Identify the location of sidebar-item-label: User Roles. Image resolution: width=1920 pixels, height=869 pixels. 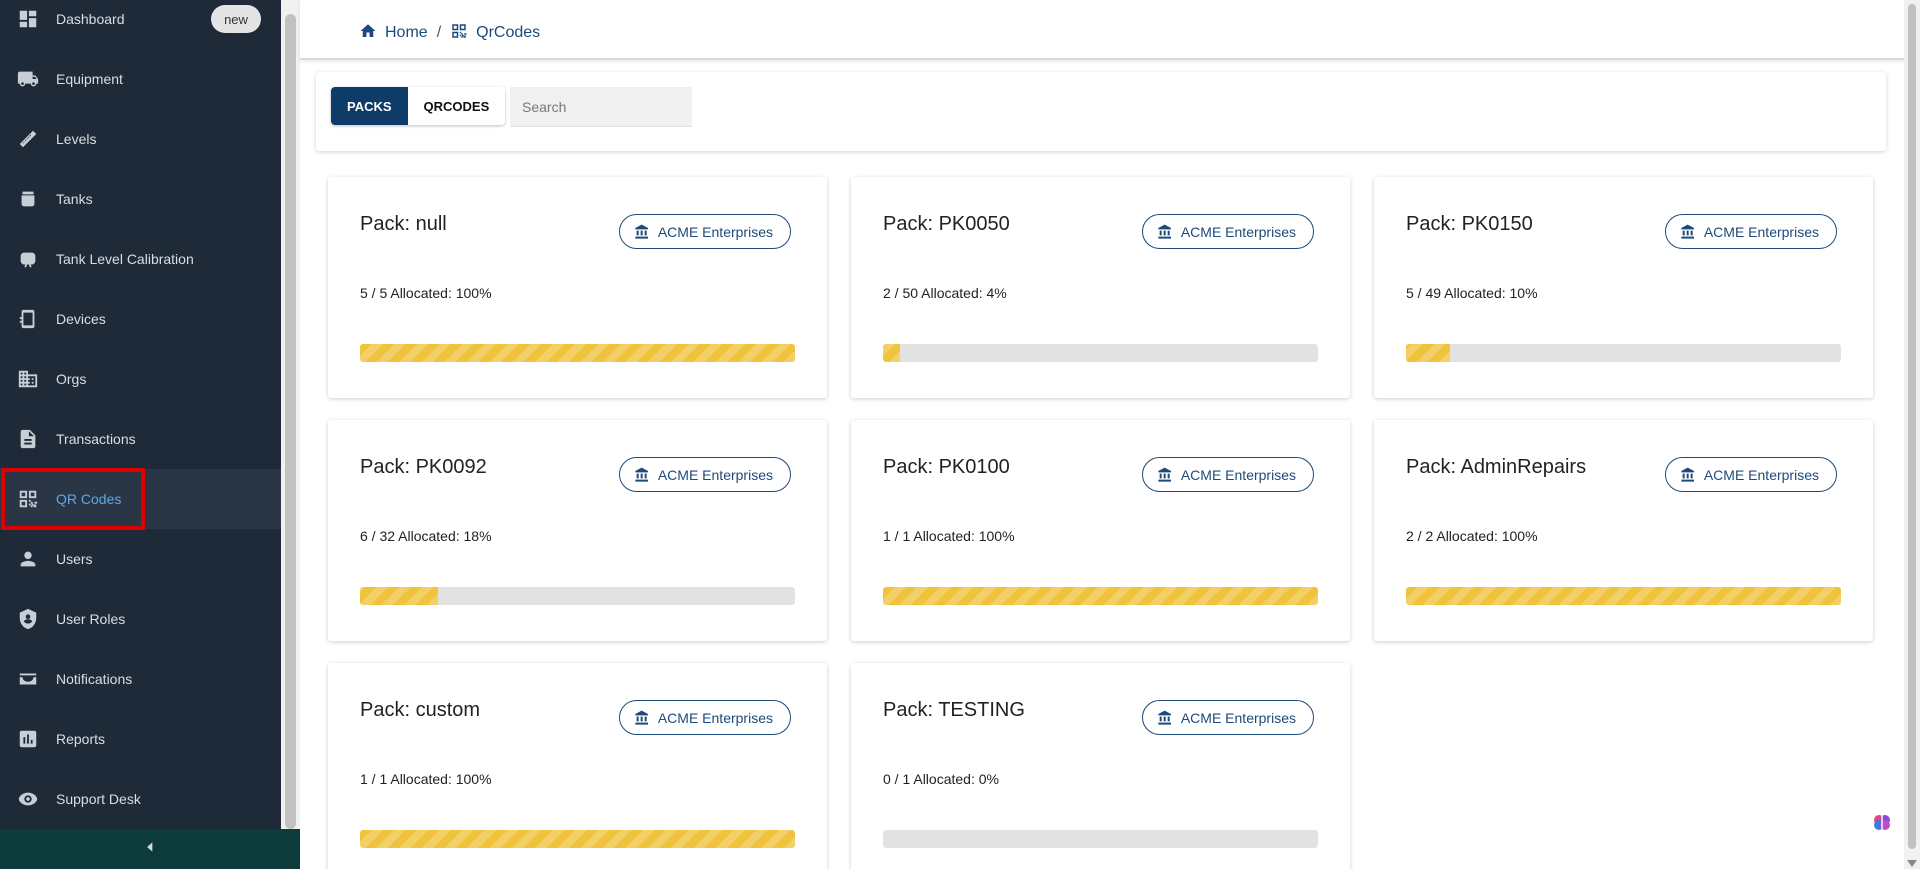
(91, 619).